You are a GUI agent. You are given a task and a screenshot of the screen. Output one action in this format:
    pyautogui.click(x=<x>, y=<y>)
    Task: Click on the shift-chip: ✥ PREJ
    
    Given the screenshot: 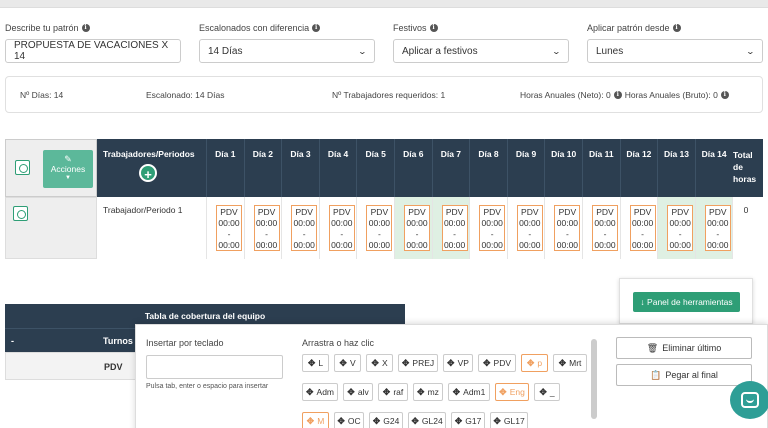 What is the action you would take?
    pyautogui.click(x=418, y=363)
    